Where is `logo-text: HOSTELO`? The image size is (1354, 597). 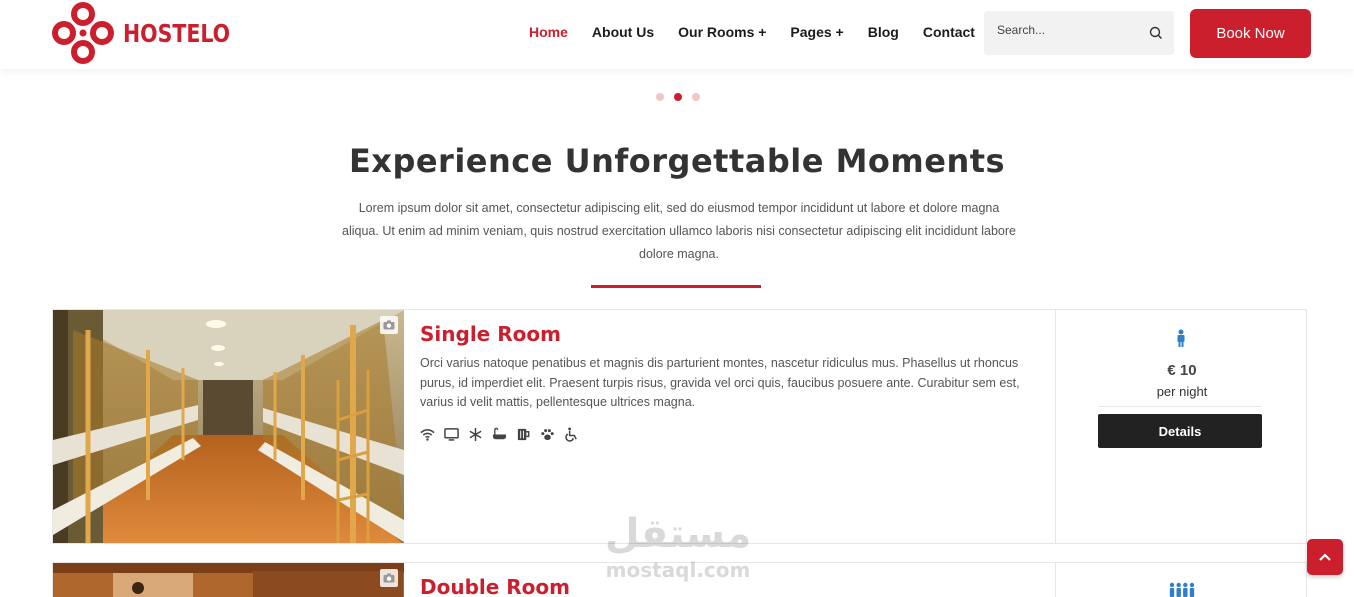 logo-text: HOSTELO is located at coordinates (177, 33).